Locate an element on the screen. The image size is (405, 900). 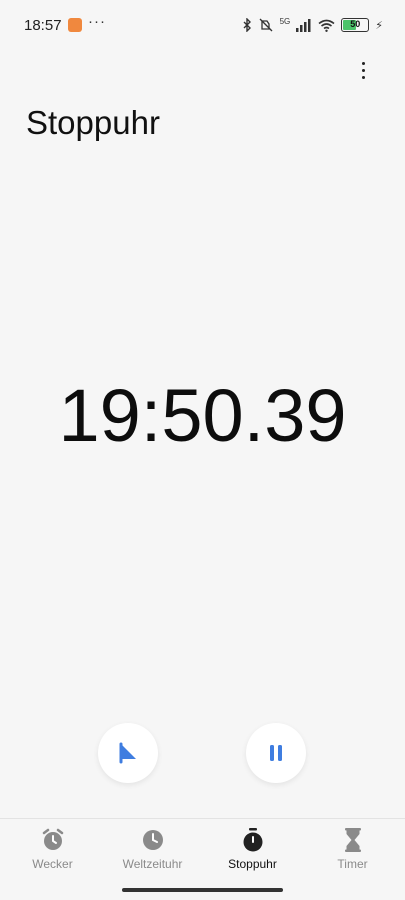
nav-item-weltzeituhr: Weltzeituhr is located at coordinates (152, 853).